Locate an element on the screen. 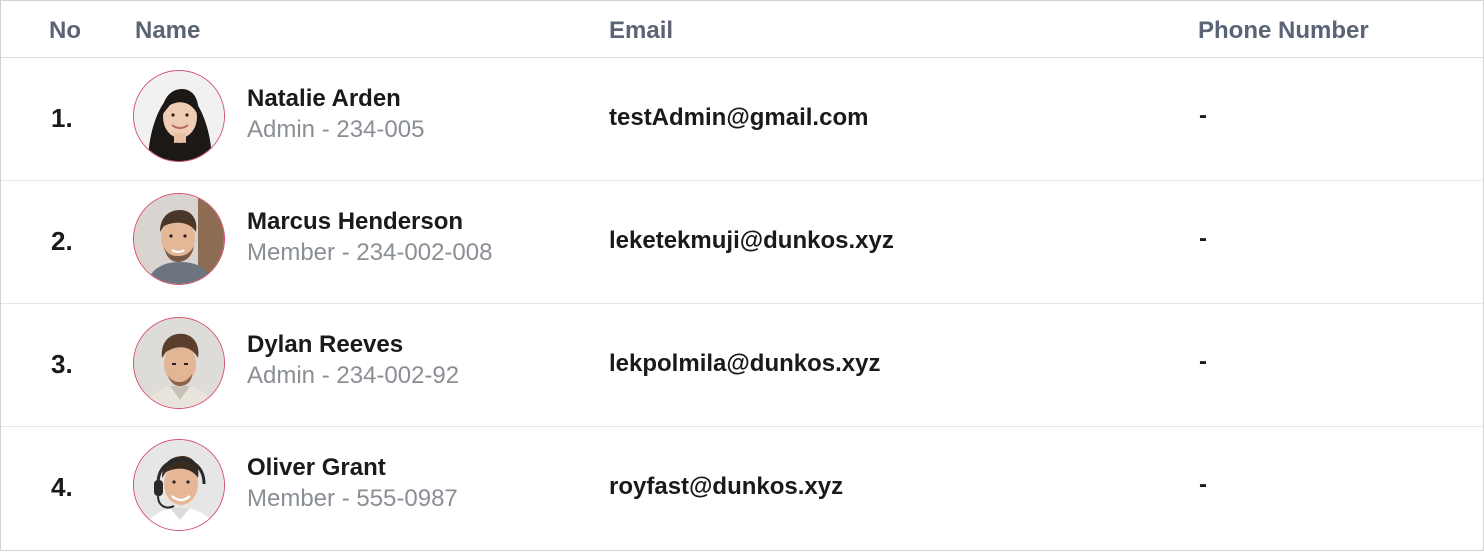  name-cell: Natalie Arden Admin - 234-005 is located at coordinates (335, 115).